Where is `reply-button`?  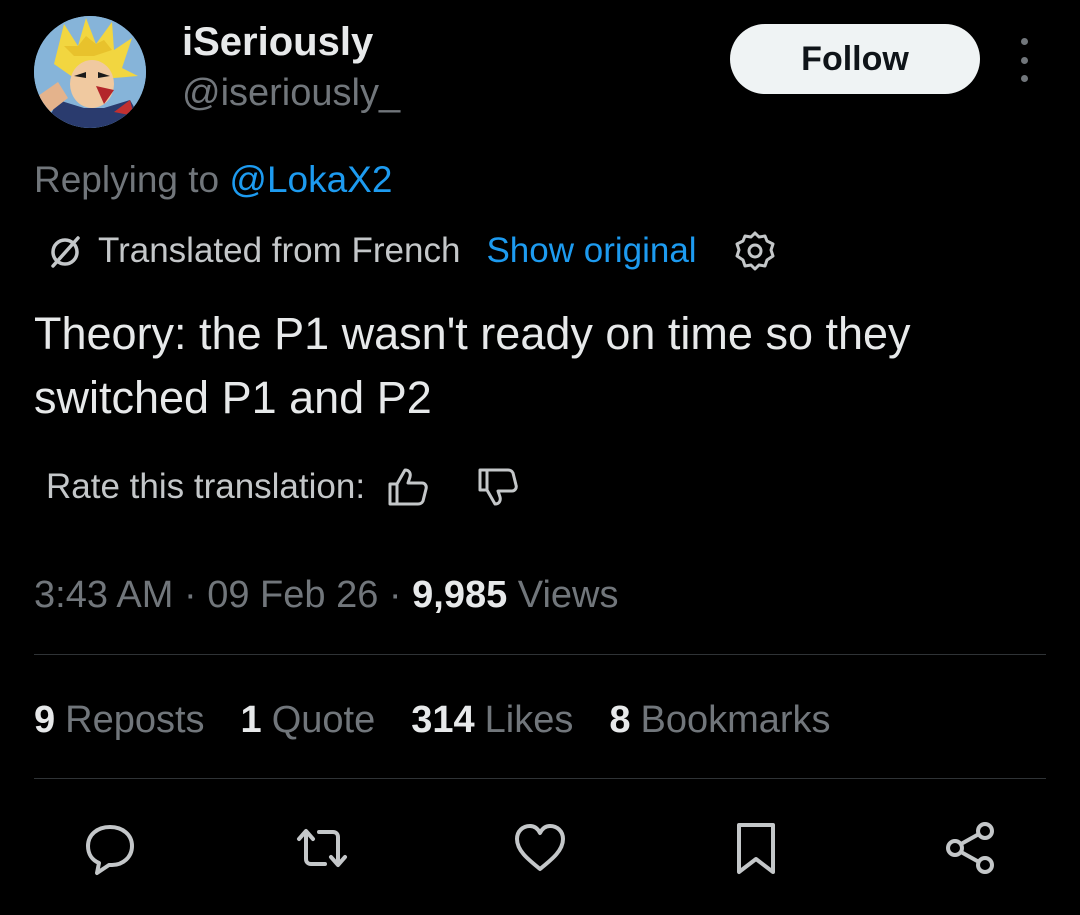
reply-button is located at coordinates (110, 848).